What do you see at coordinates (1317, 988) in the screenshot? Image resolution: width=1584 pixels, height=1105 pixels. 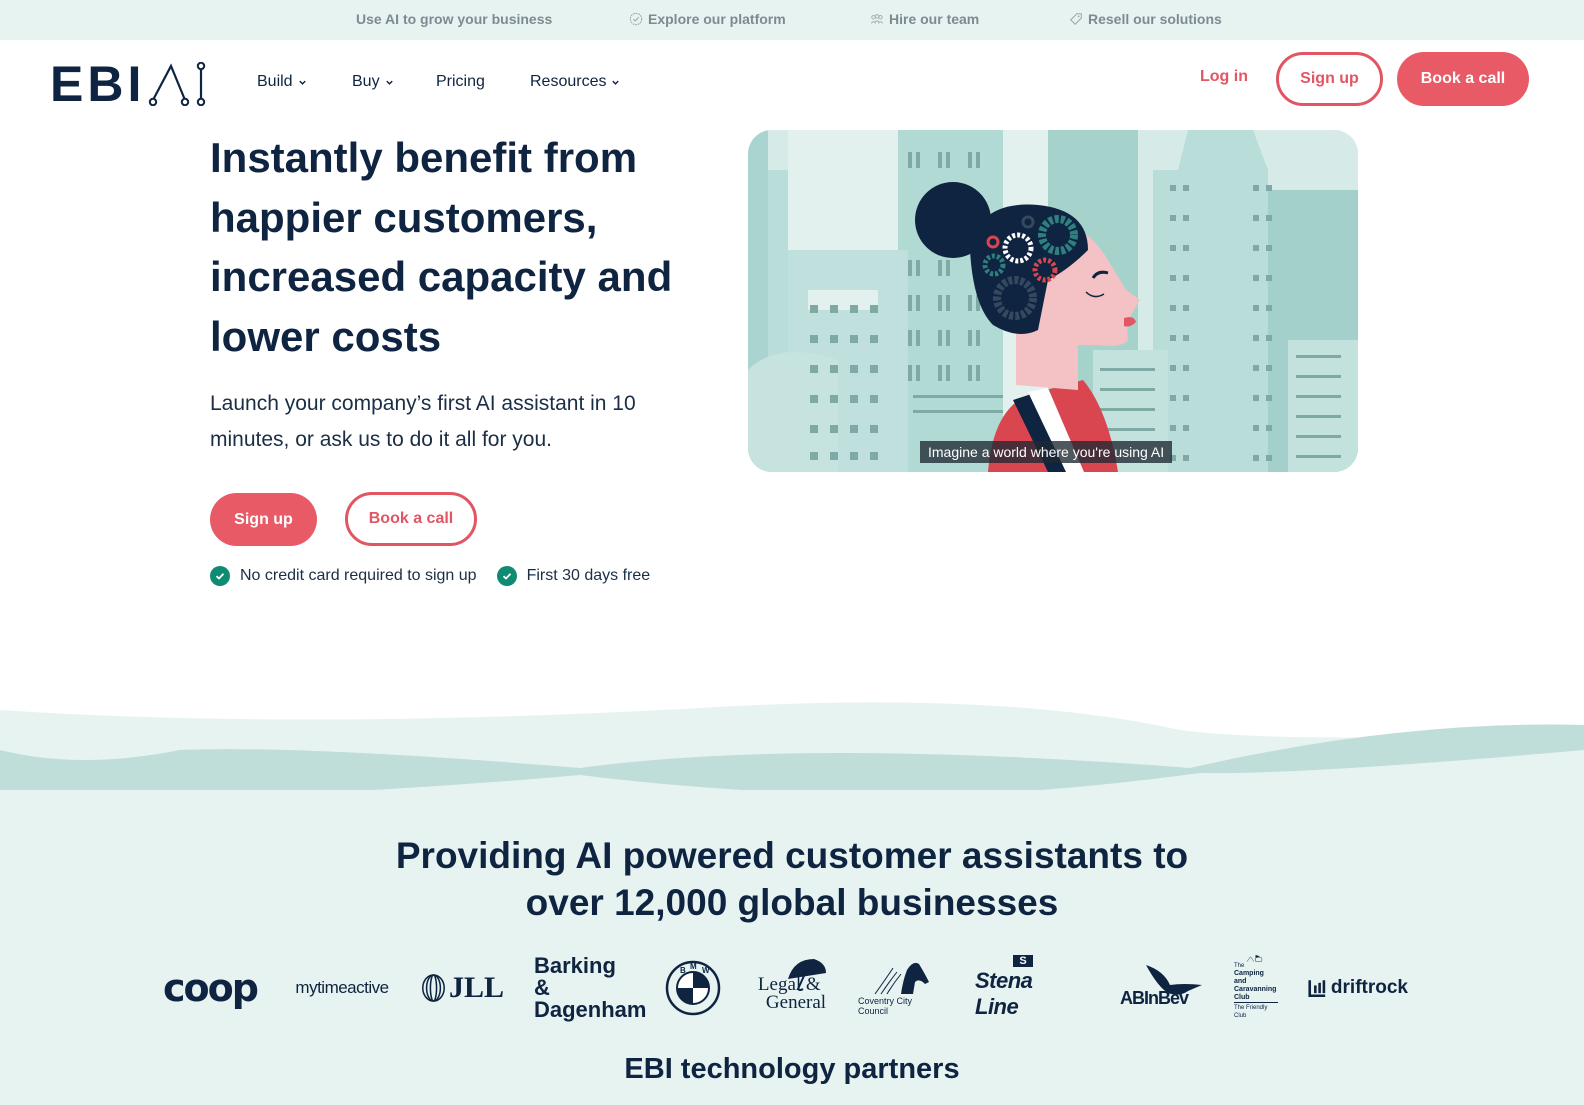 I see `driftrock-bars-icon` at bounding box center [1317, 988].